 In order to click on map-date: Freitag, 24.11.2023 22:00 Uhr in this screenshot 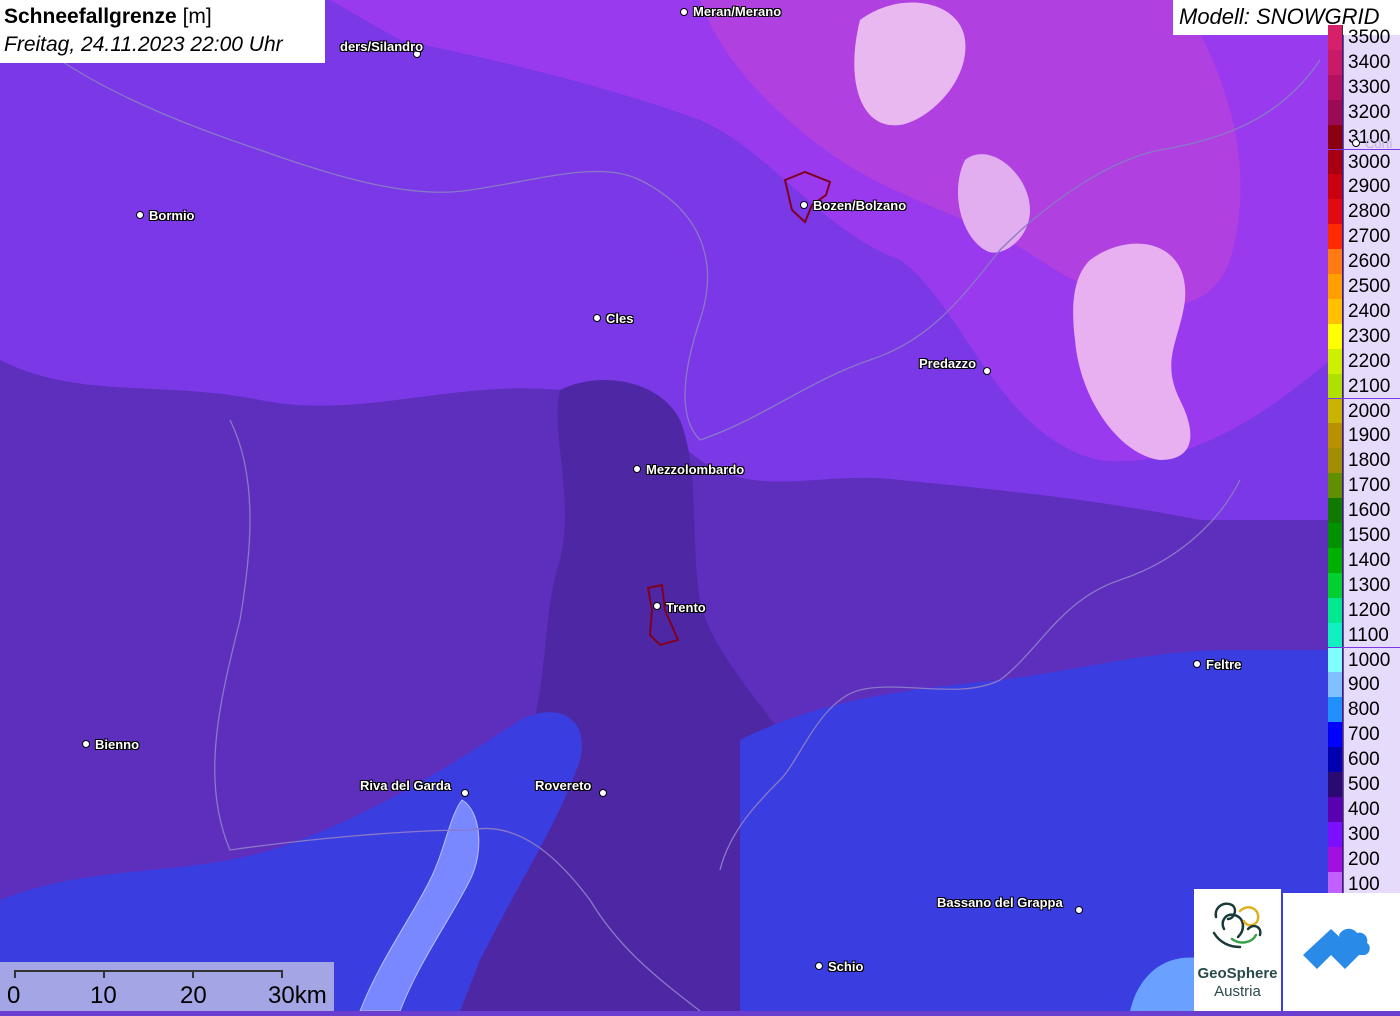, I will do `click(143, 44)`.